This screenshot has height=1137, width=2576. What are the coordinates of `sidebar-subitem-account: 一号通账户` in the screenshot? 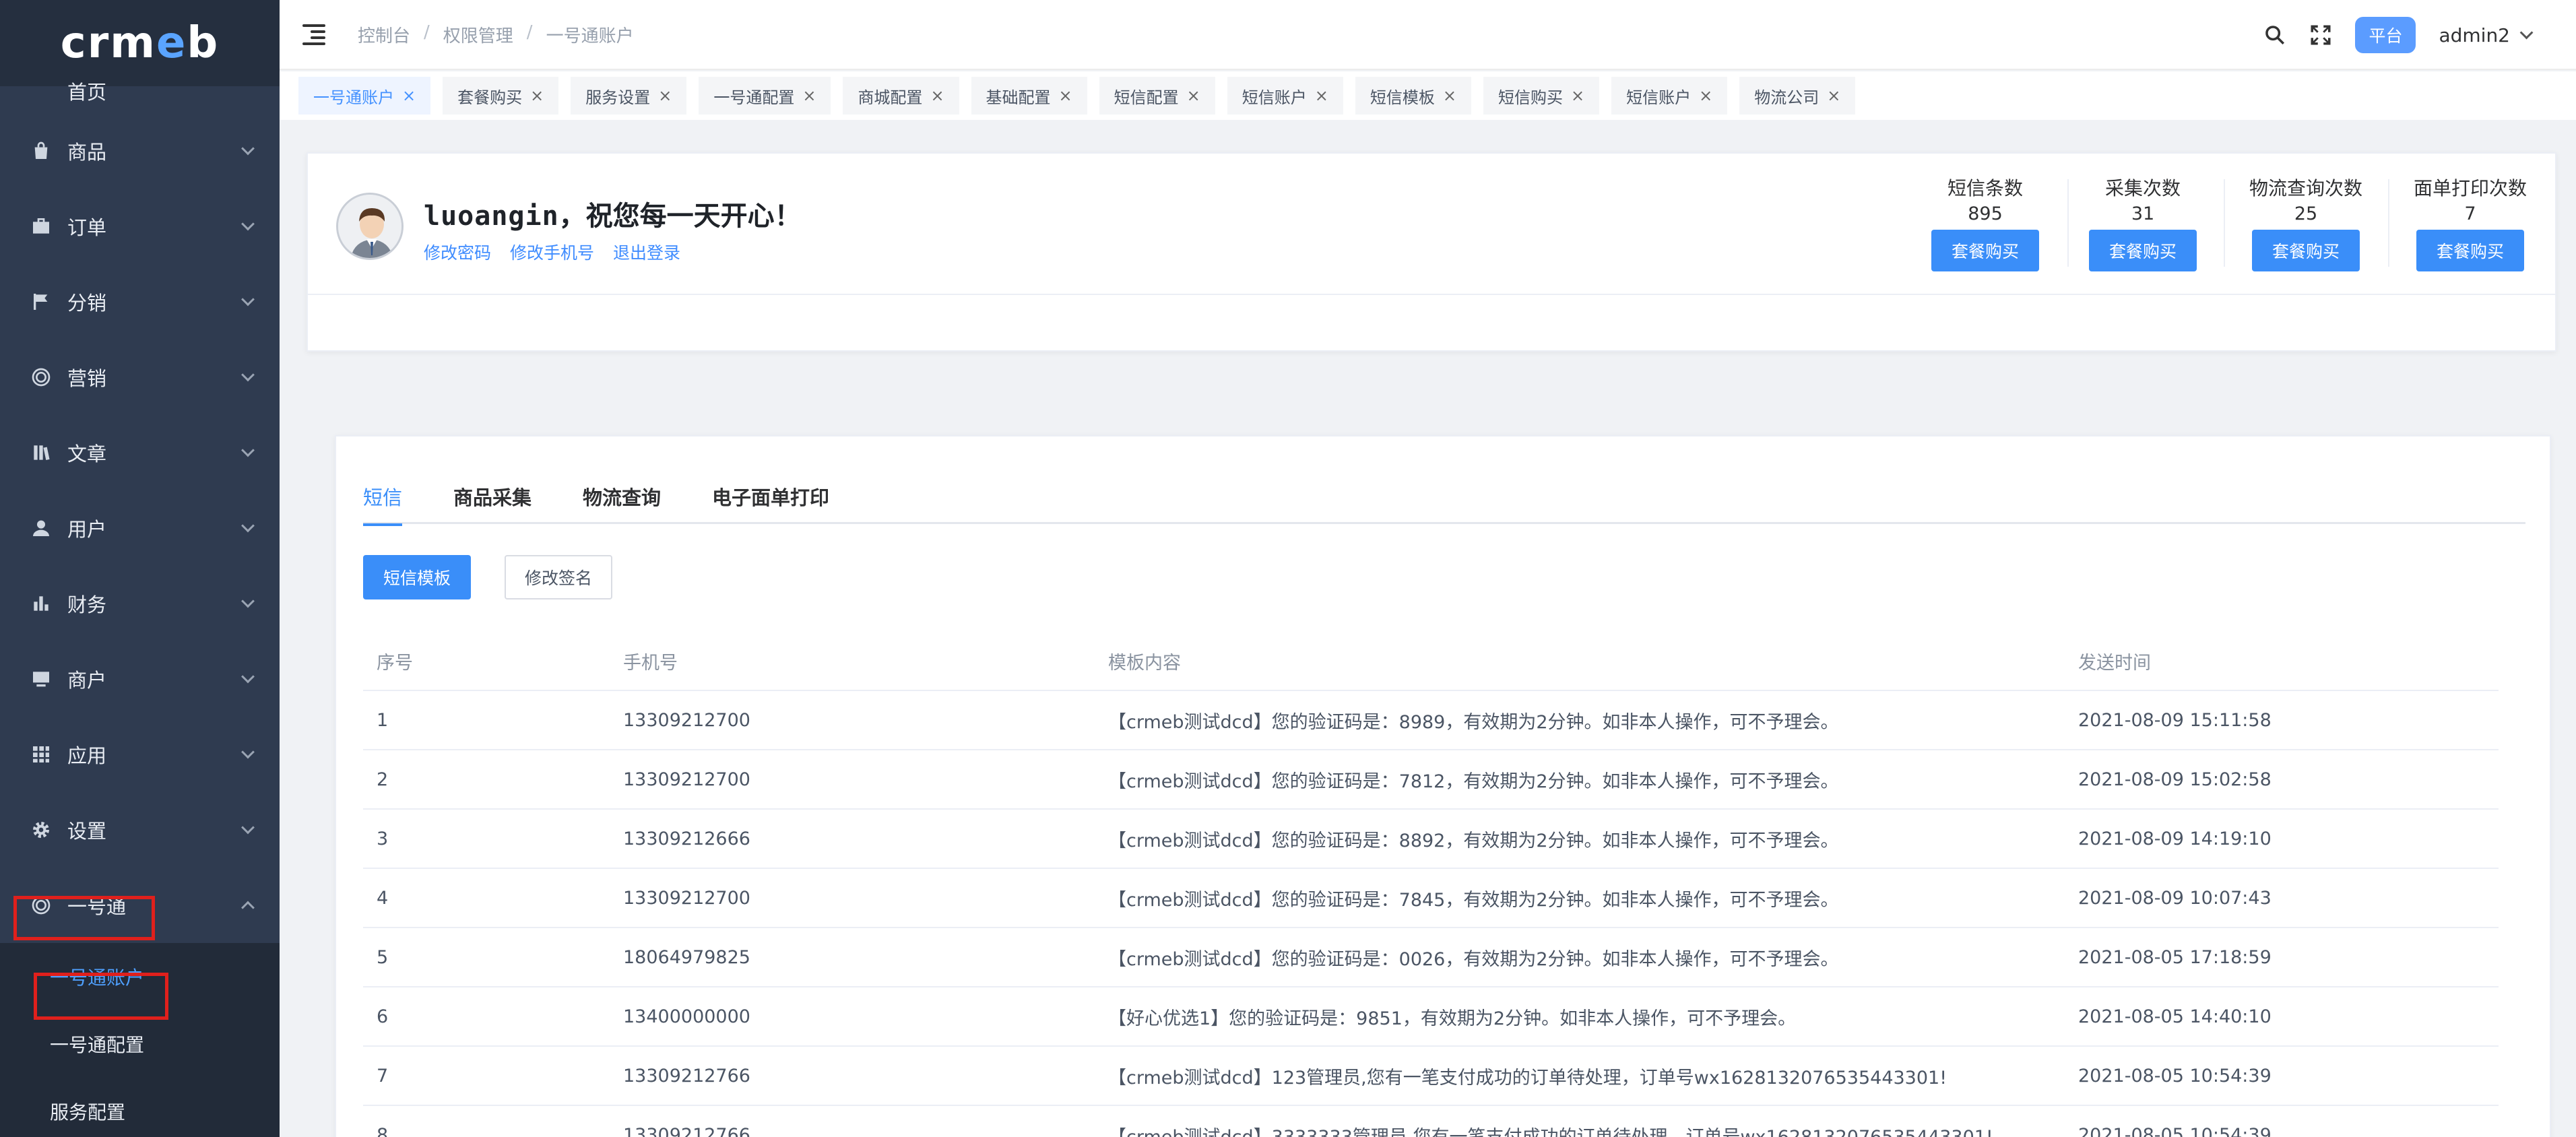 It's located at (140, 976).